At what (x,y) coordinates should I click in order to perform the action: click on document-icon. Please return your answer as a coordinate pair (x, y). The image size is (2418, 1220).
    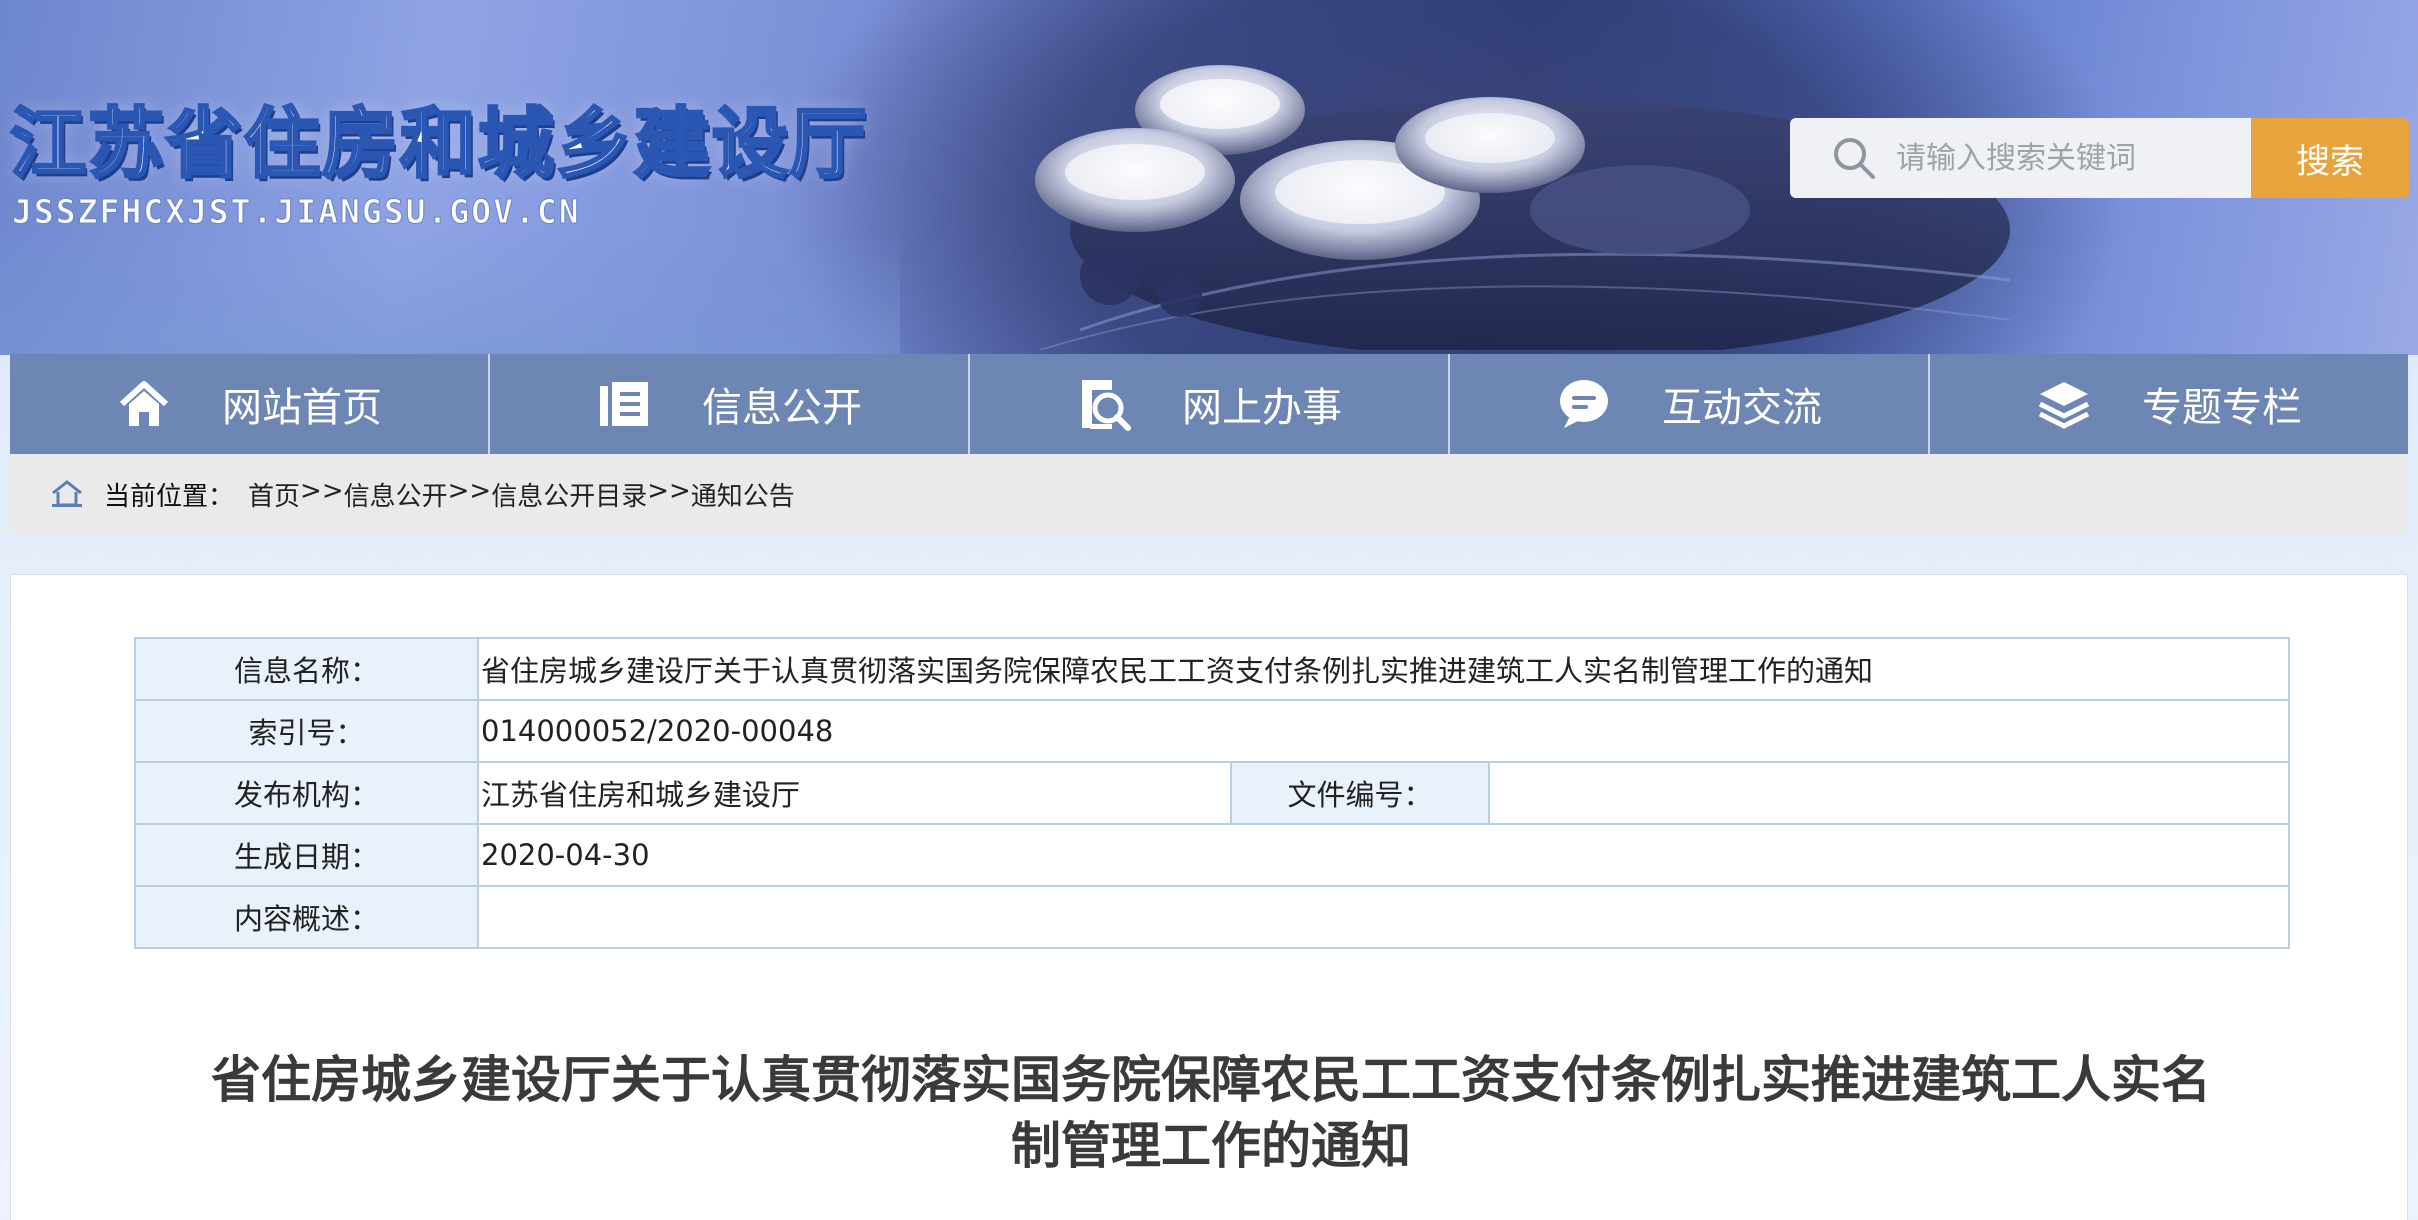
    Looking at the image, I should click on (624, 404).